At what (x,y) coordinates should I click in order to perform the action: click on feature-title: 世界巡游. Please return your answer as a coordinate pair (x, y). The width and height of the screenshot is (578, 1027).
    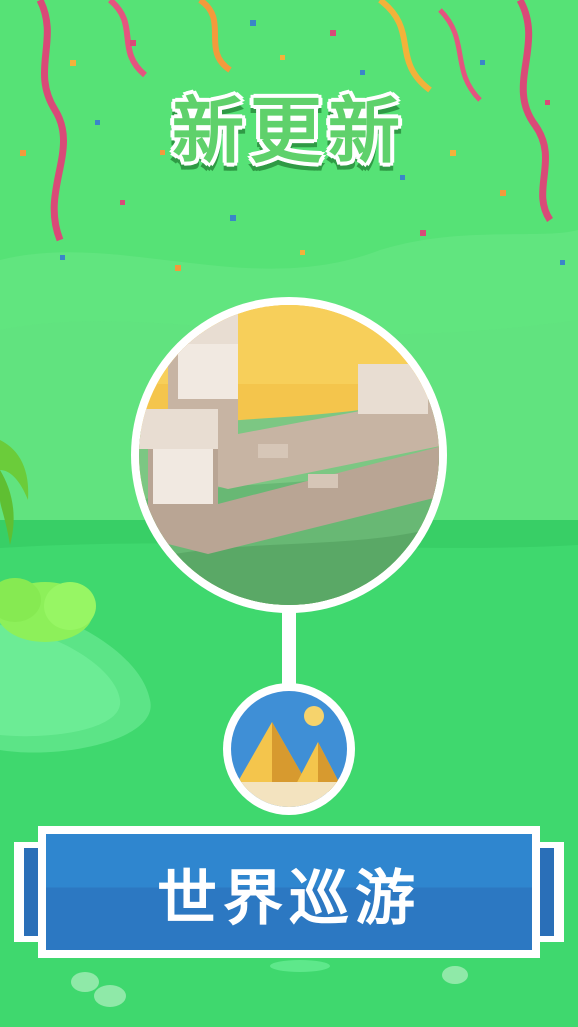
    Looking at the image, I should click on (289, 898).